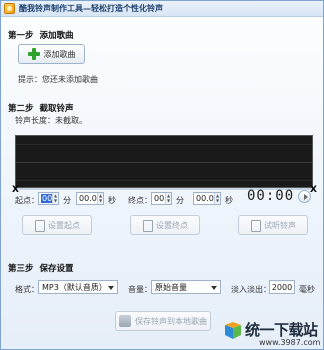 Image resolution: width=324 pixels, height=350 pixels. I want to click on start-minute-stepper: ▲ ▼, so click(55, 198).